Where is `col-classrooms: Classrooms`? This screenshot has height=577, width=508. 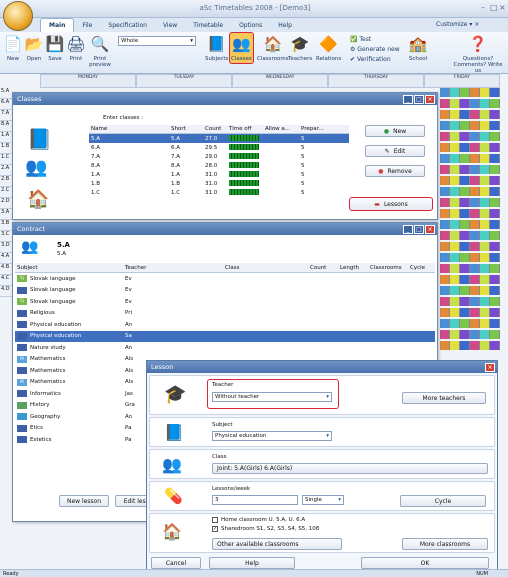
col-classrooms: Classrooms is located at coordinates (390, 268).